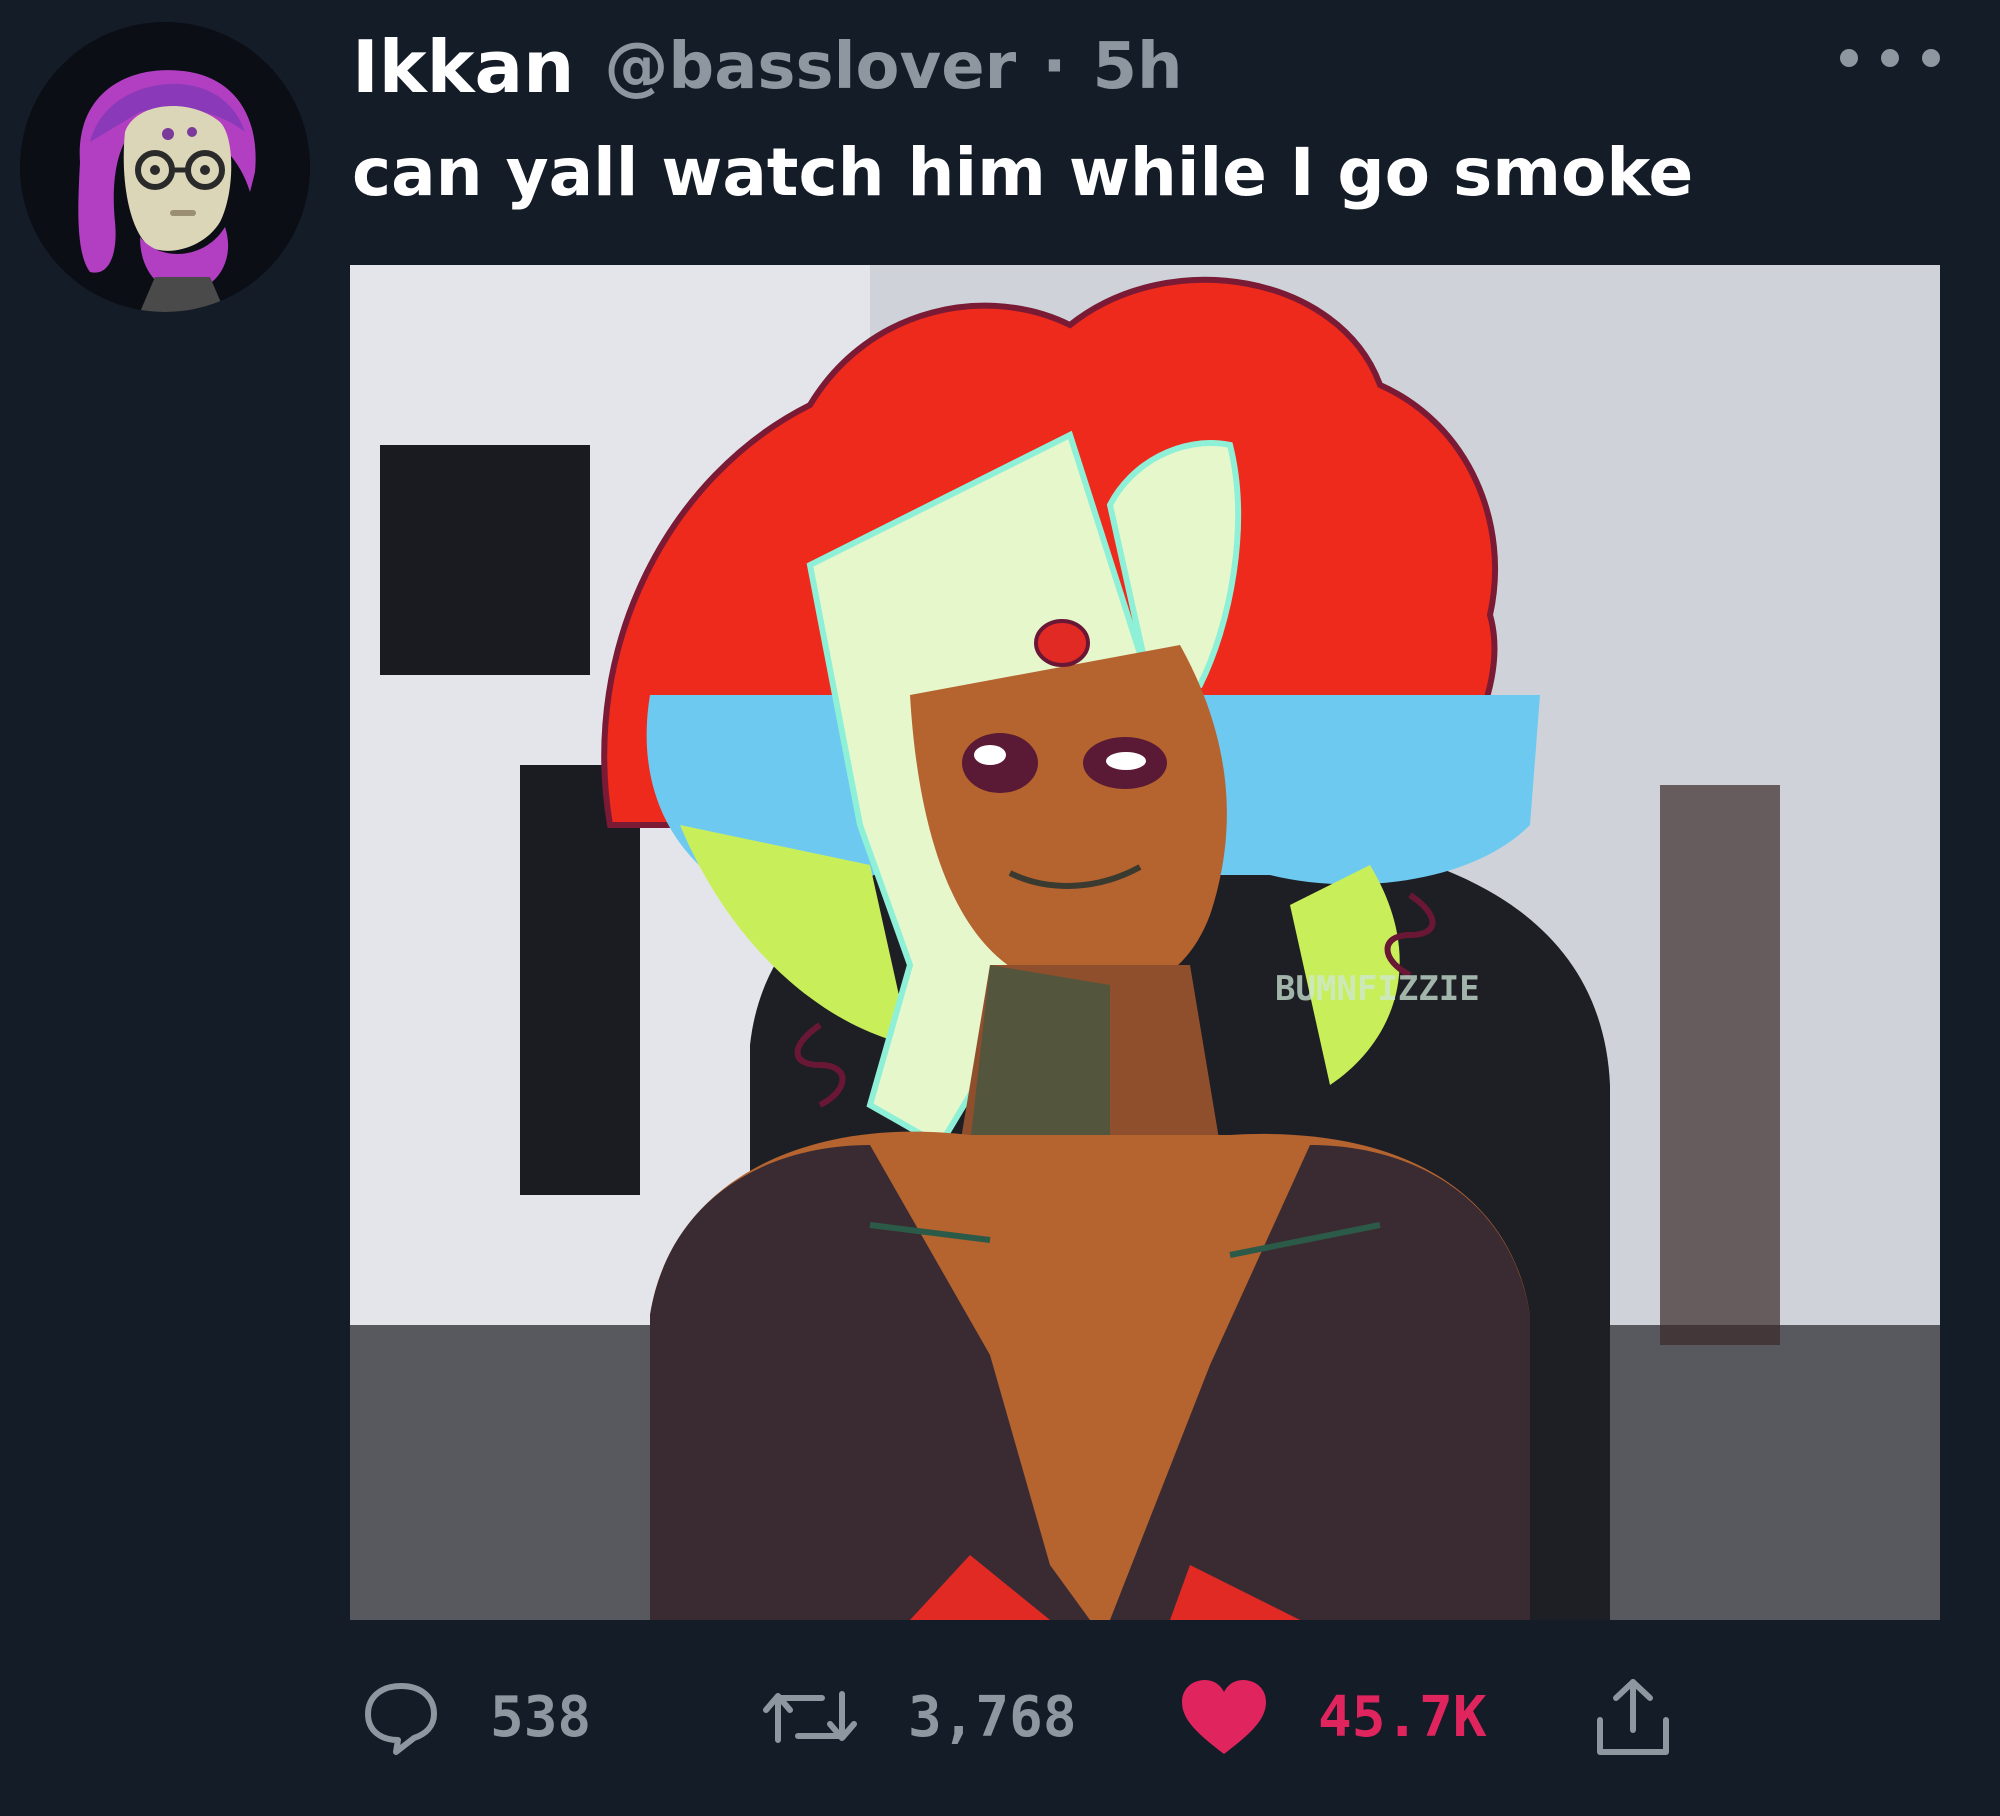 The width and height of the screenshot is (2000, 1816). What do you see at coordinates (463, 67) in the screenshot?
I see `display-name: Ikkan` at bounding box center [463, 67].